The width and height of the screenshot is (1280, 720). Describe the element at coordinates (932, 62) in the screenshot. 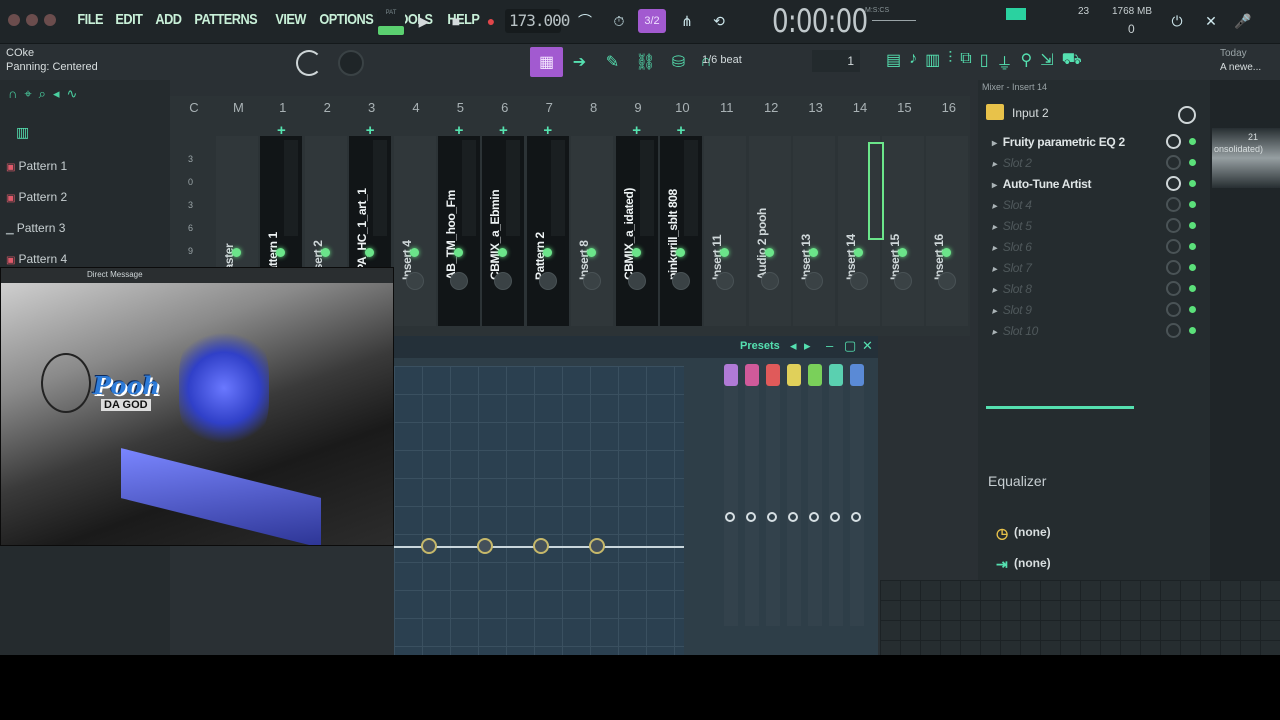

I see `channel-rack-icon: ▥` at that location.